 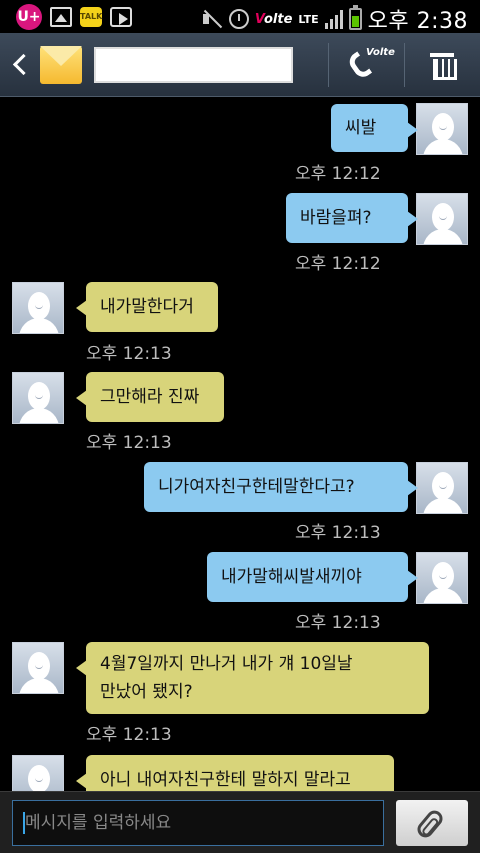 What do you see at coordinates (121, 17) in the screenshot?
I see `play-store-icon` at bounding box center [121, 17].